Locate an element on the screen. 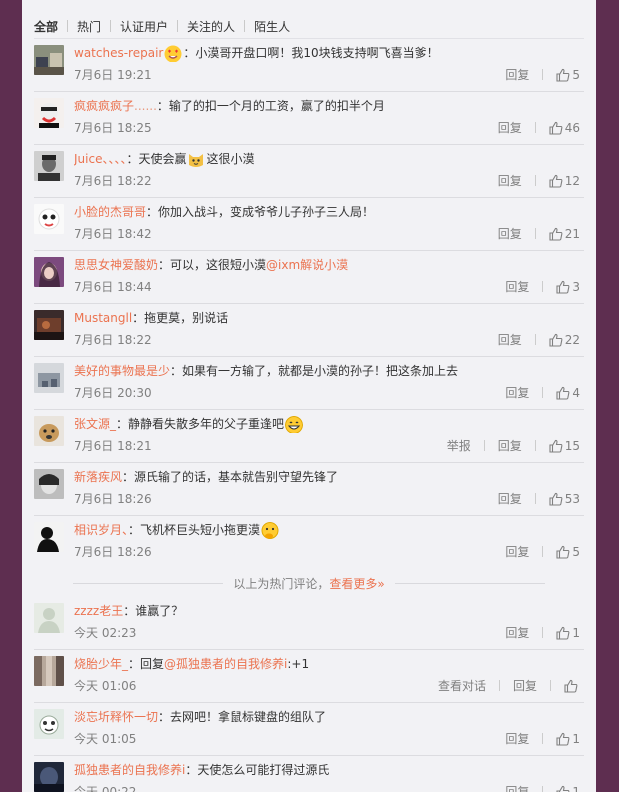 The image size is (619, 792). comment-actions: 回复 3 is located at coordinates (542, 286).